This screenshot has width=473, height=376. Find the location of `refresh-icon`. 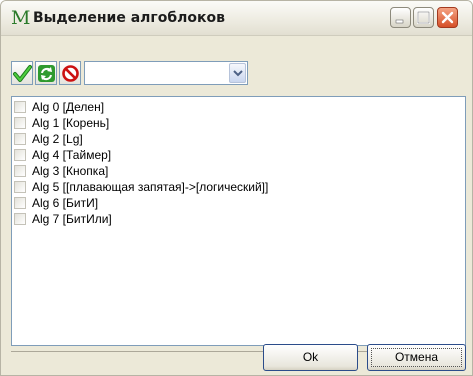

refresh-icon is located at coordinates (46, 73).